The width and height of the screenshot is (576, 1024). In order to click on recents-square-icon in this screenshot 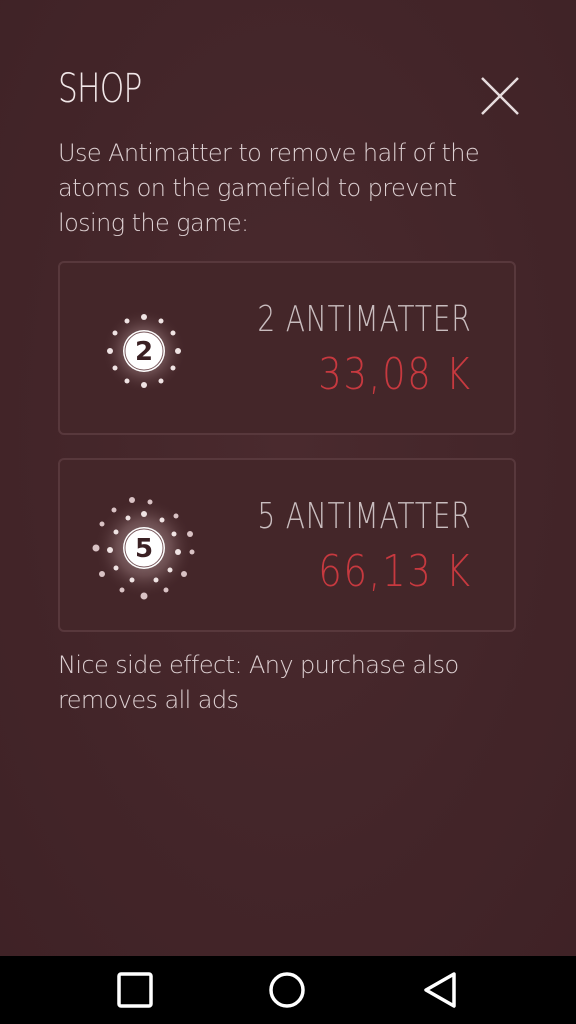, I will do `click(135, 990)`.